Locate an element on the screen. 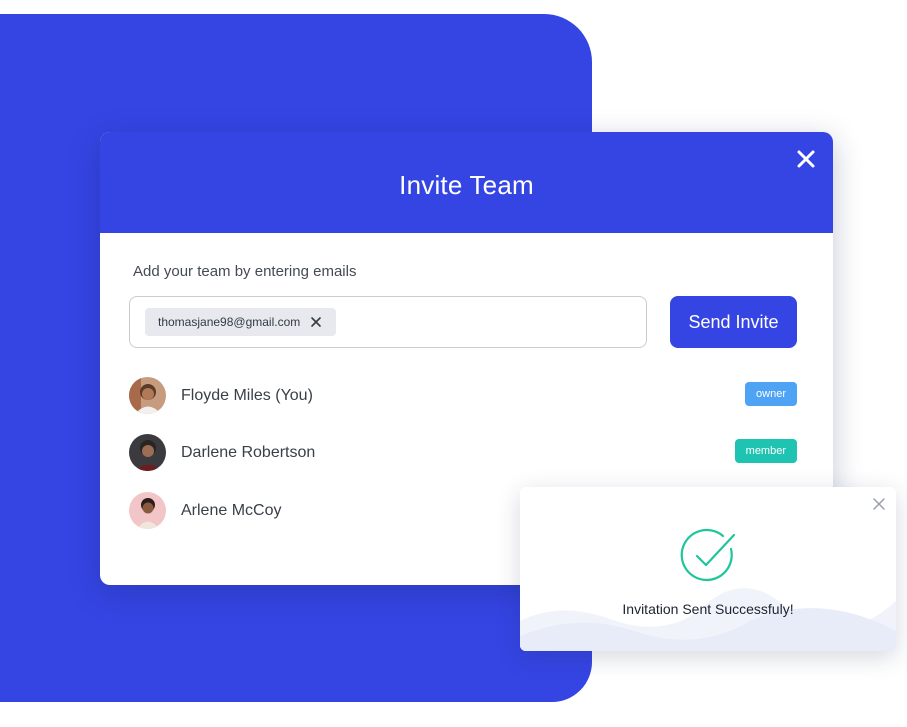  member-name: Arlene McCoy is located at coordinates (231, 510).